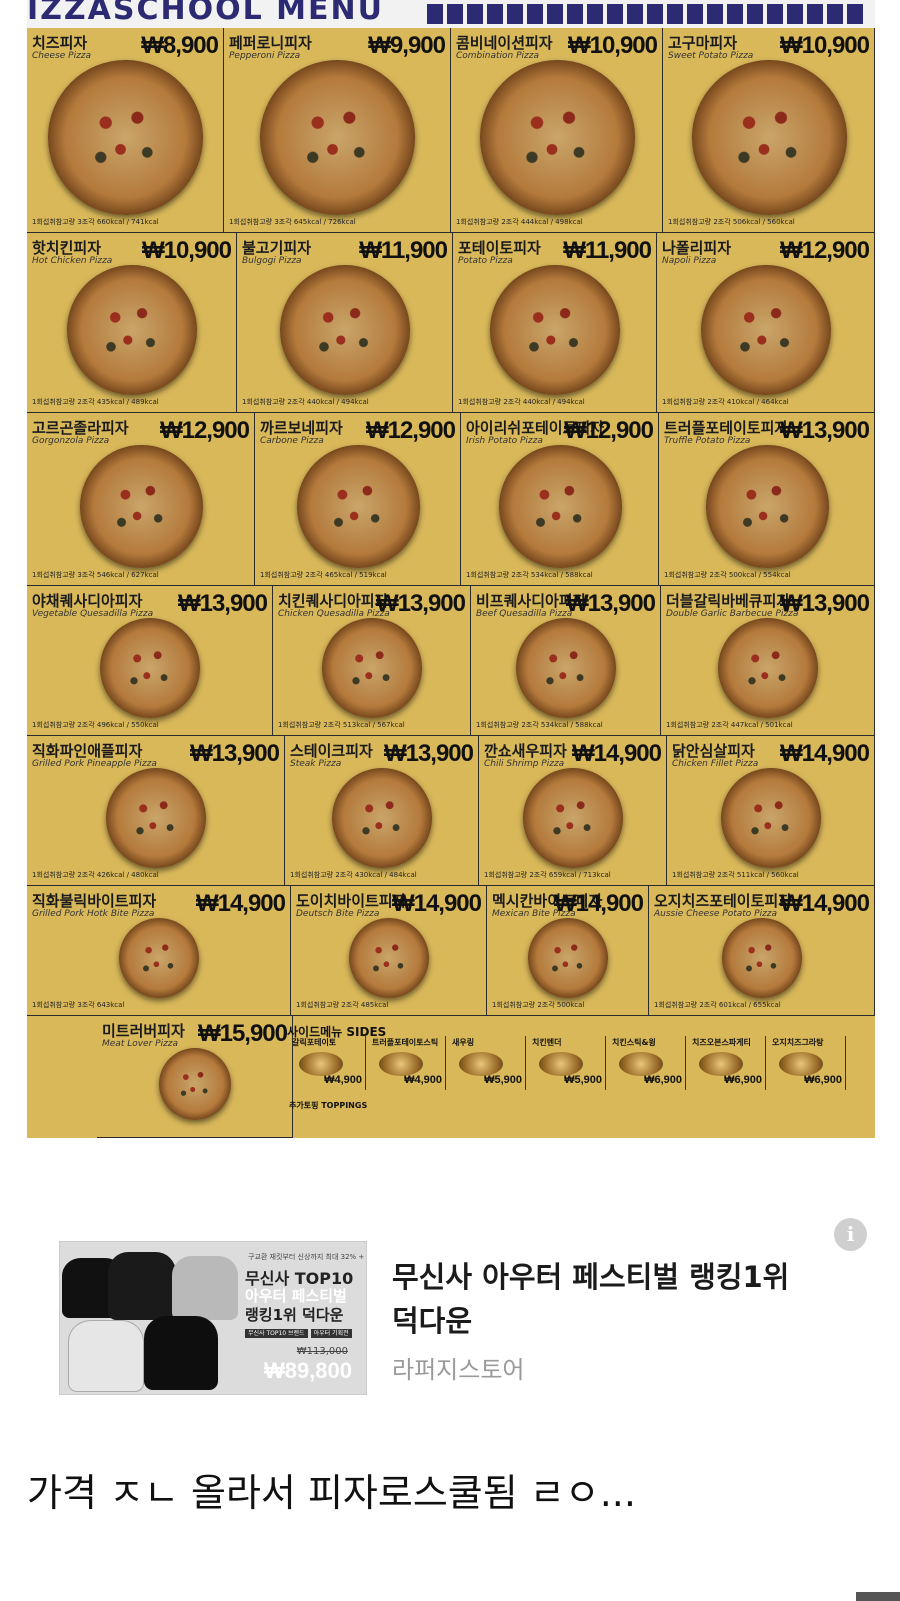 The height and width of the screenshot is (1601, 900). I want to click on ad-image-old-price: ₩113,000, so click(322, 1351).